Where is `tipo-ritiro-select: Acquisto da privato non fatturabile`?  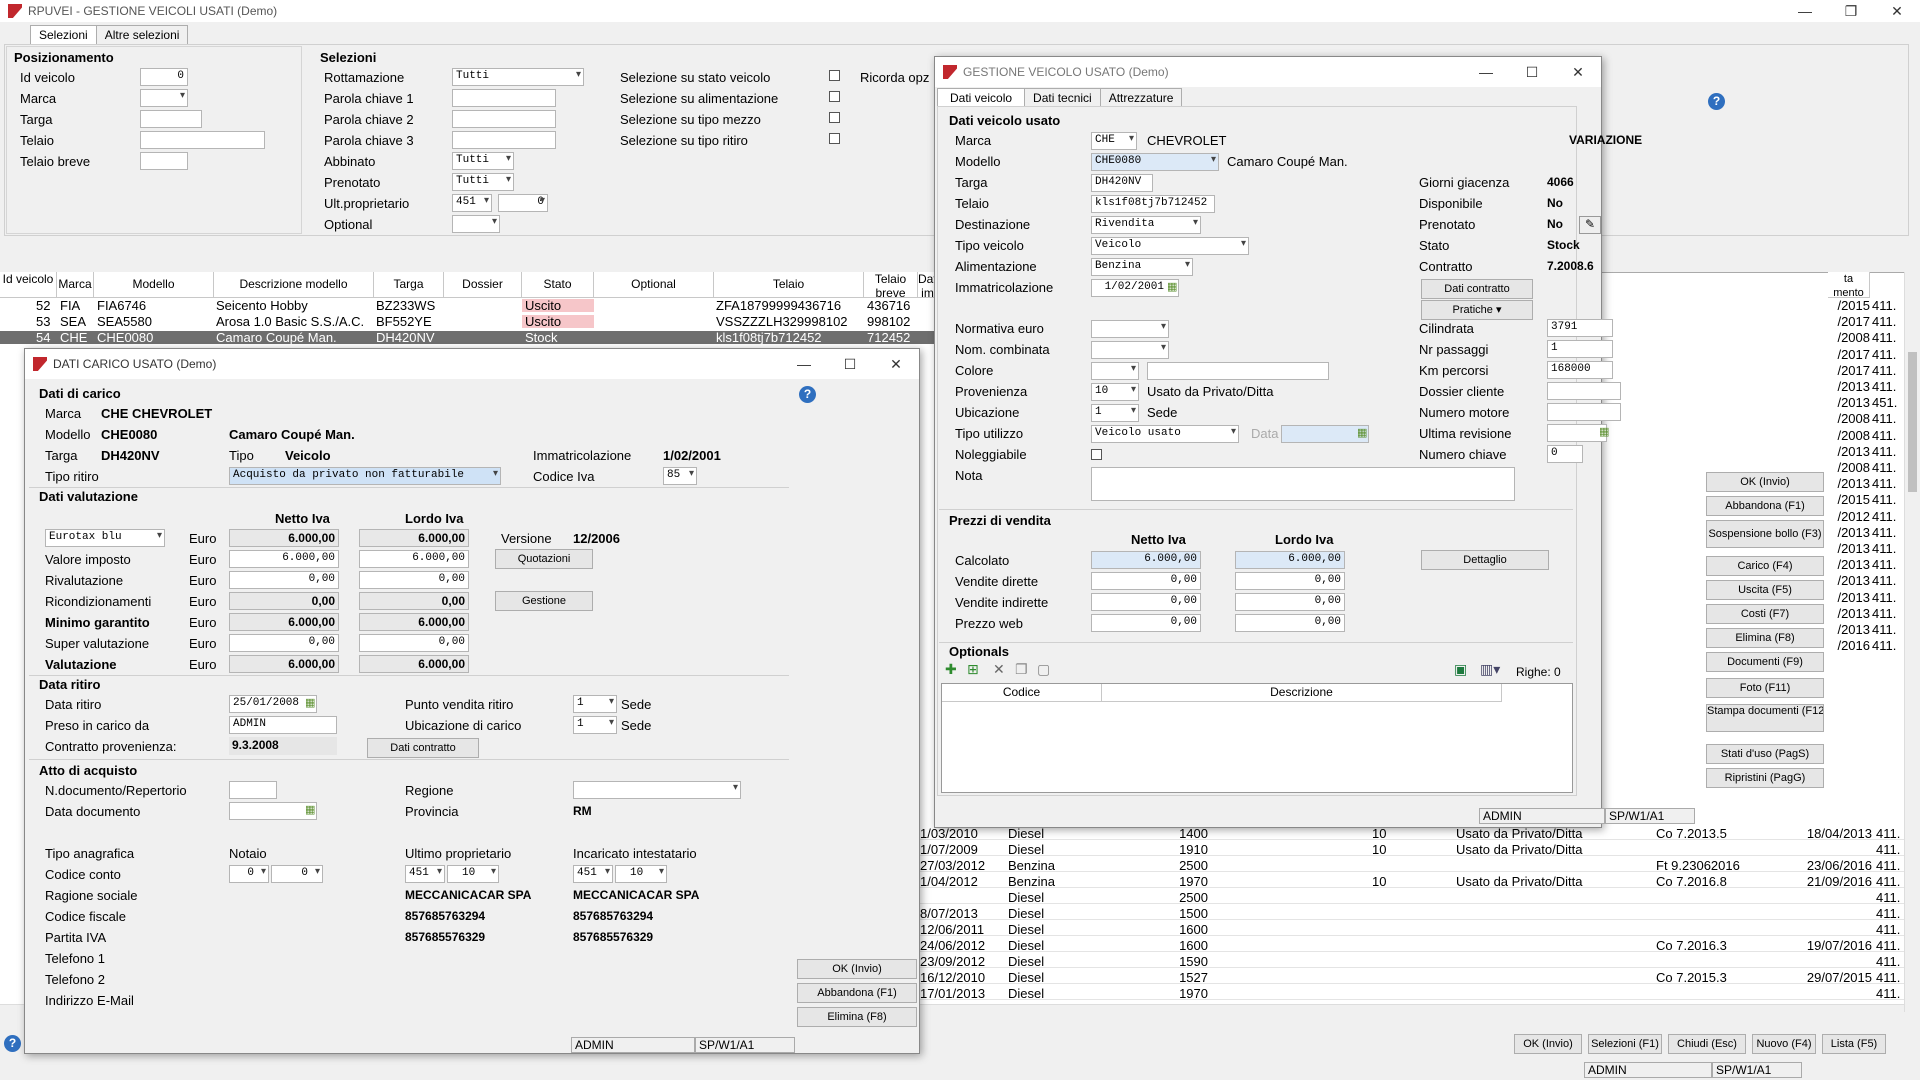
tipo-ritiro-select: Acquisto da privato non fatturabile is located at coordinates (365, 476).